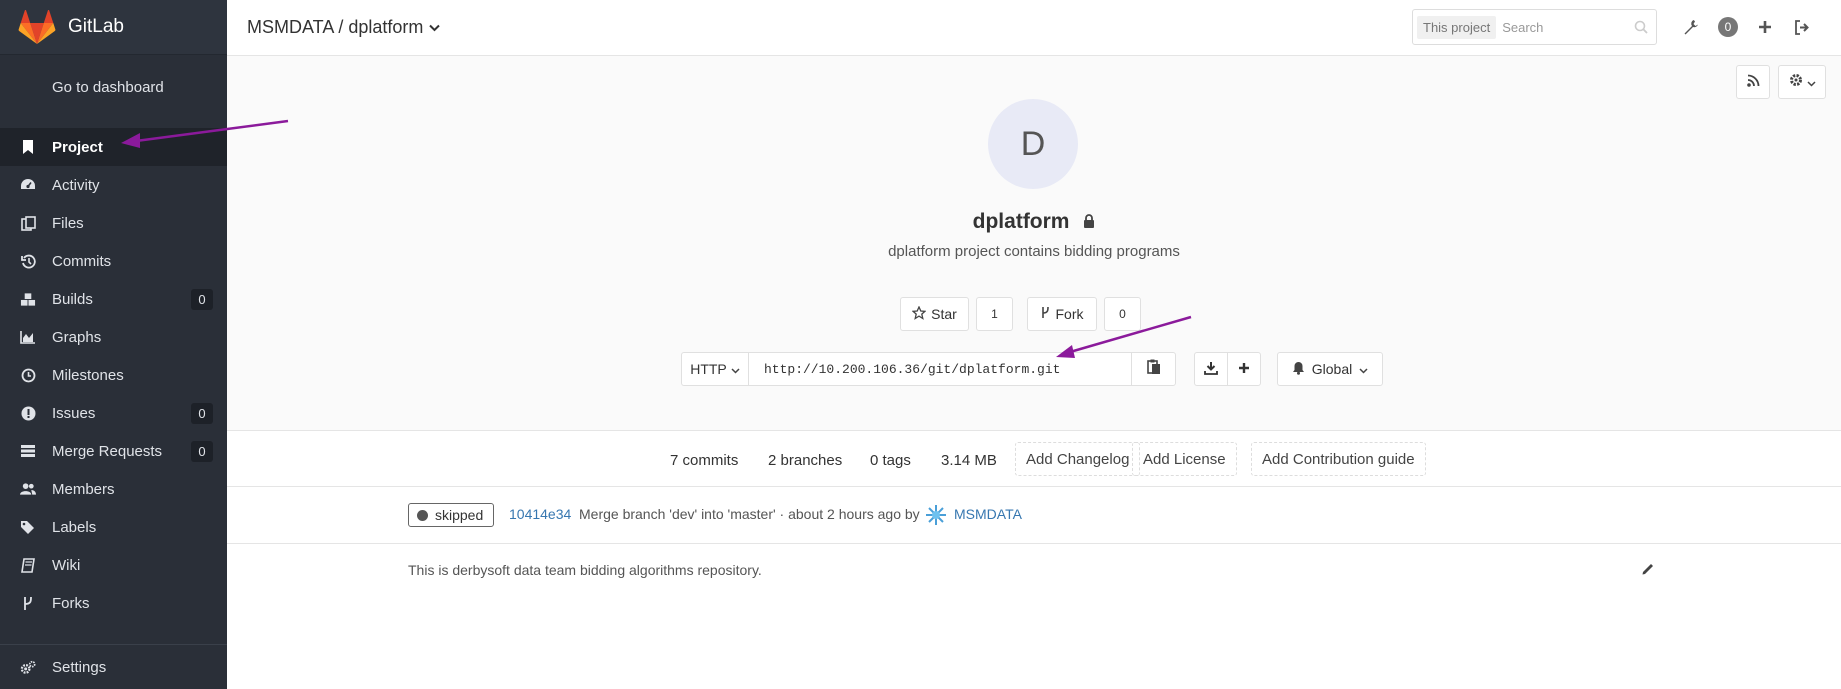  What do you see at coordinates (76, 185) in the screenshot?
I see `sidebar-item-label: Activity` at bounding box center [76, 185].